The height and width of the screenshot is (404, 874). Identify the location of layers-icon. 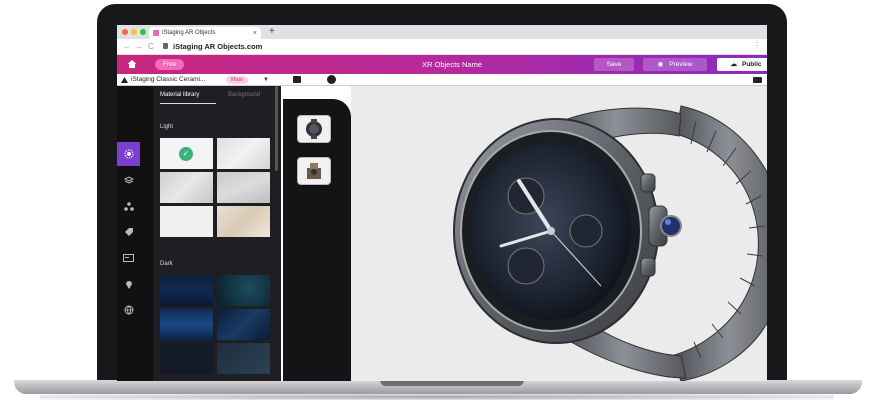
(128, 180).